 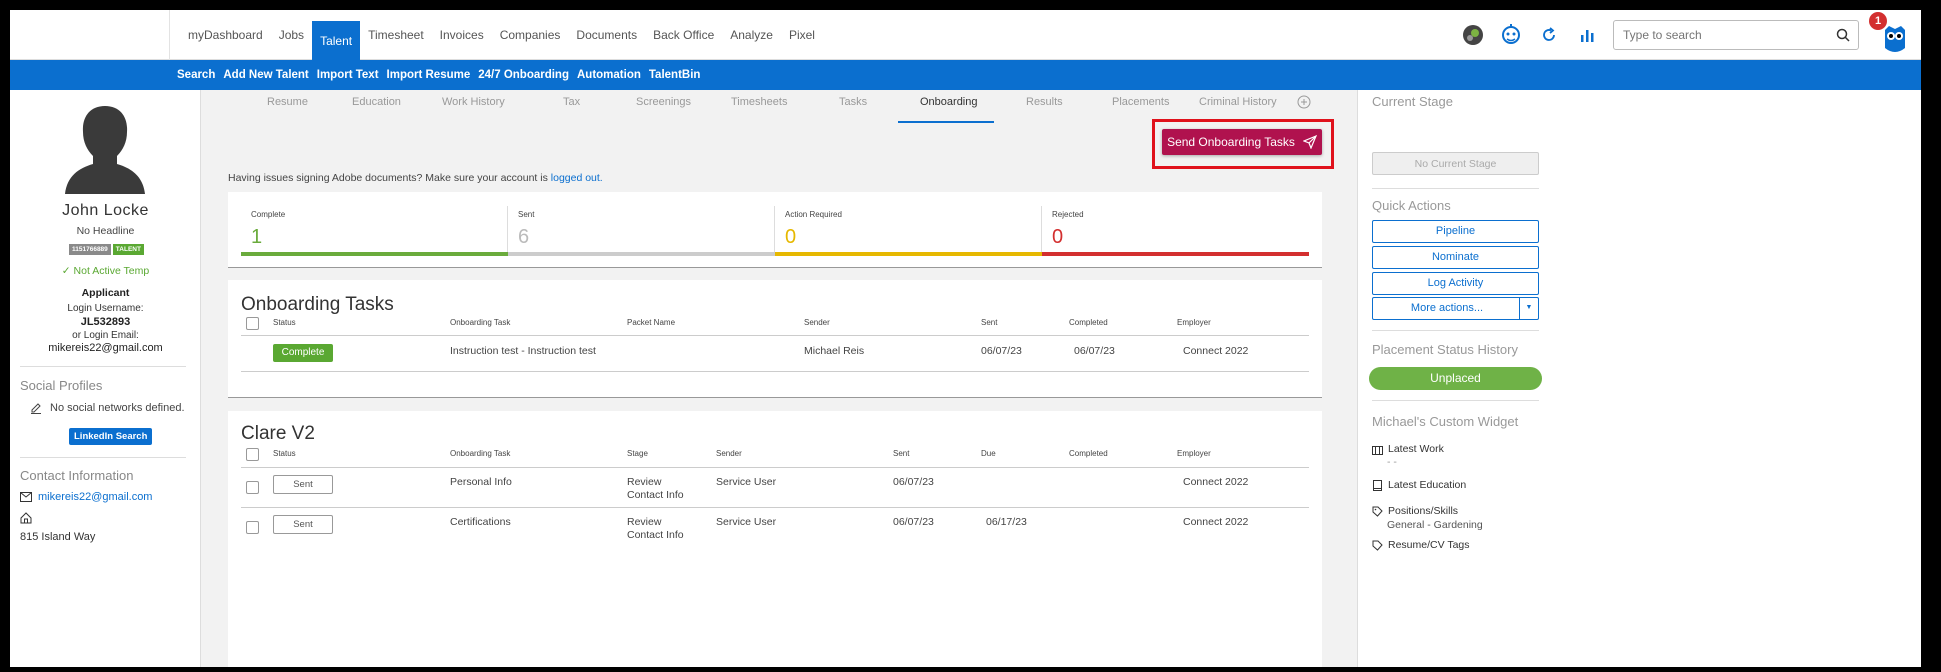 I want to click on header-onboarding-task: Onboarding Task, so click(x=480, y=322).